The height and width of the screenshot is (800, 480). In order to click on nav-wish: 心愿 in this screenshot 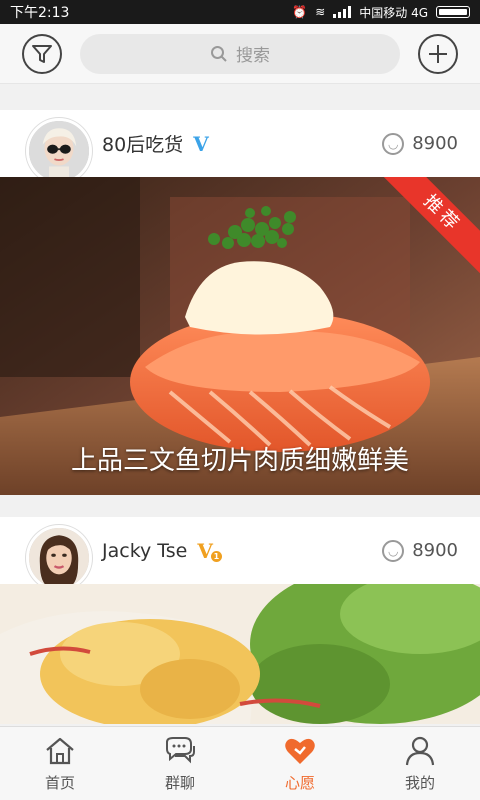, I will do `click(300, 763)`.